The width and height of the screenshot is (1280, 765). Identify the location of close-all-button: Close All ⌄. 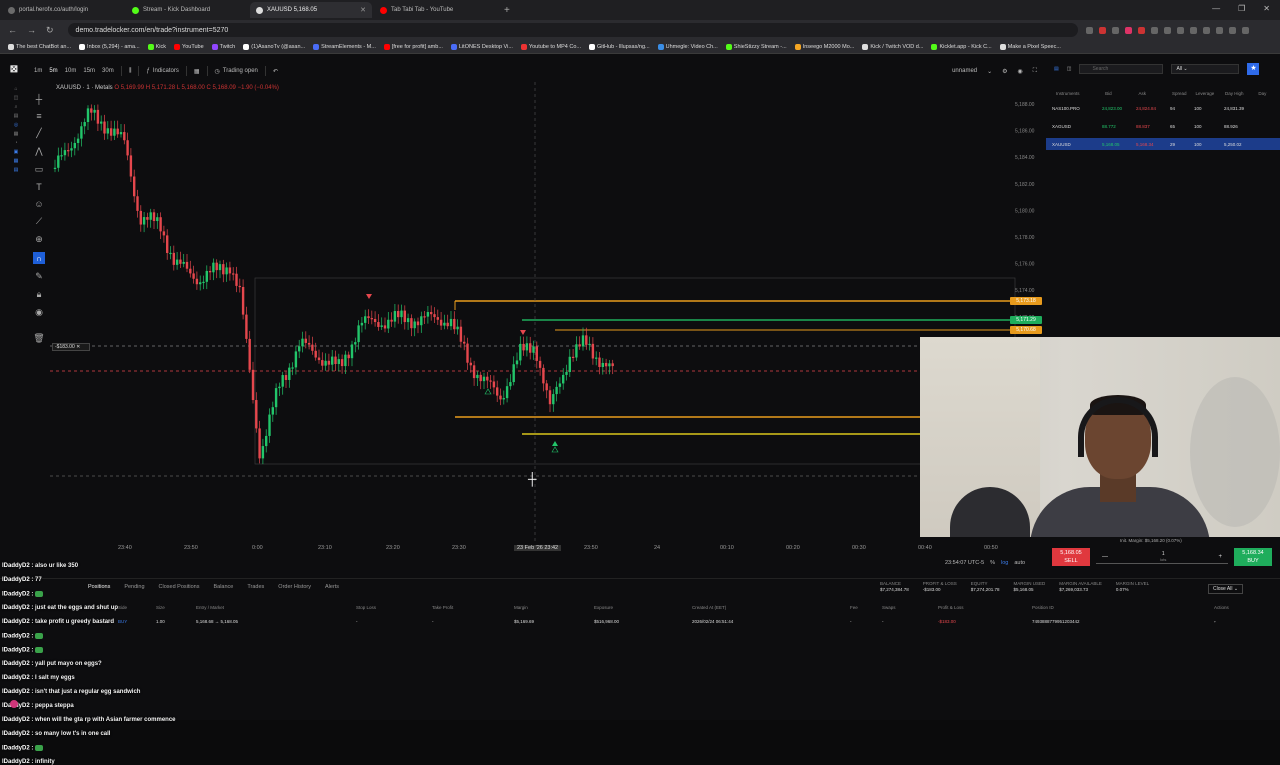
(1226, 589).